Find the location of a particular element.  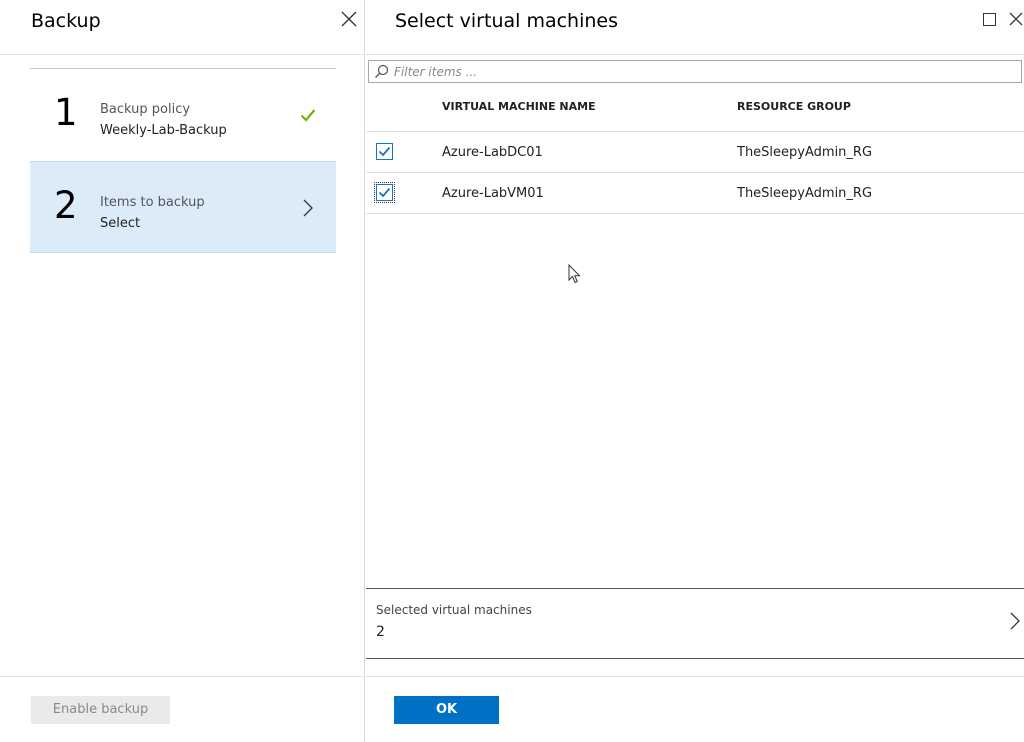

filter-input is located at coordinates (704, 71).